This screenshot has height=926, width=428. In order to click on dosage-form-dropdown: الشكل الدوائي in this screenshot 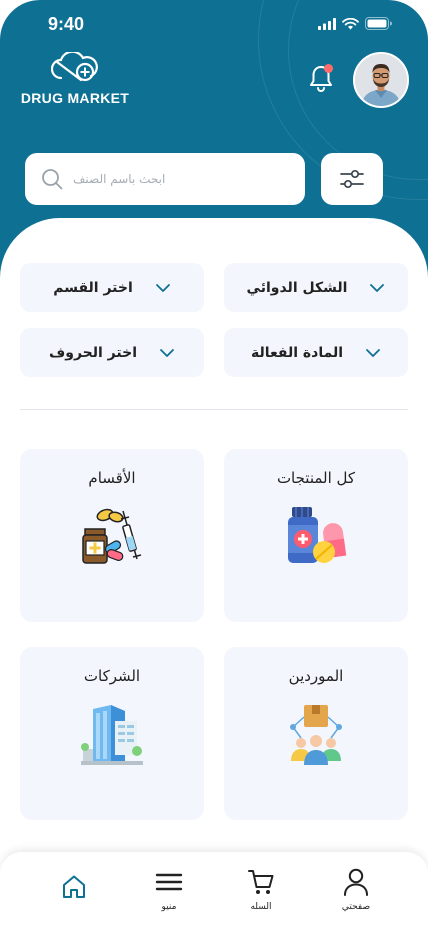, I will do `click(316, 287)`.